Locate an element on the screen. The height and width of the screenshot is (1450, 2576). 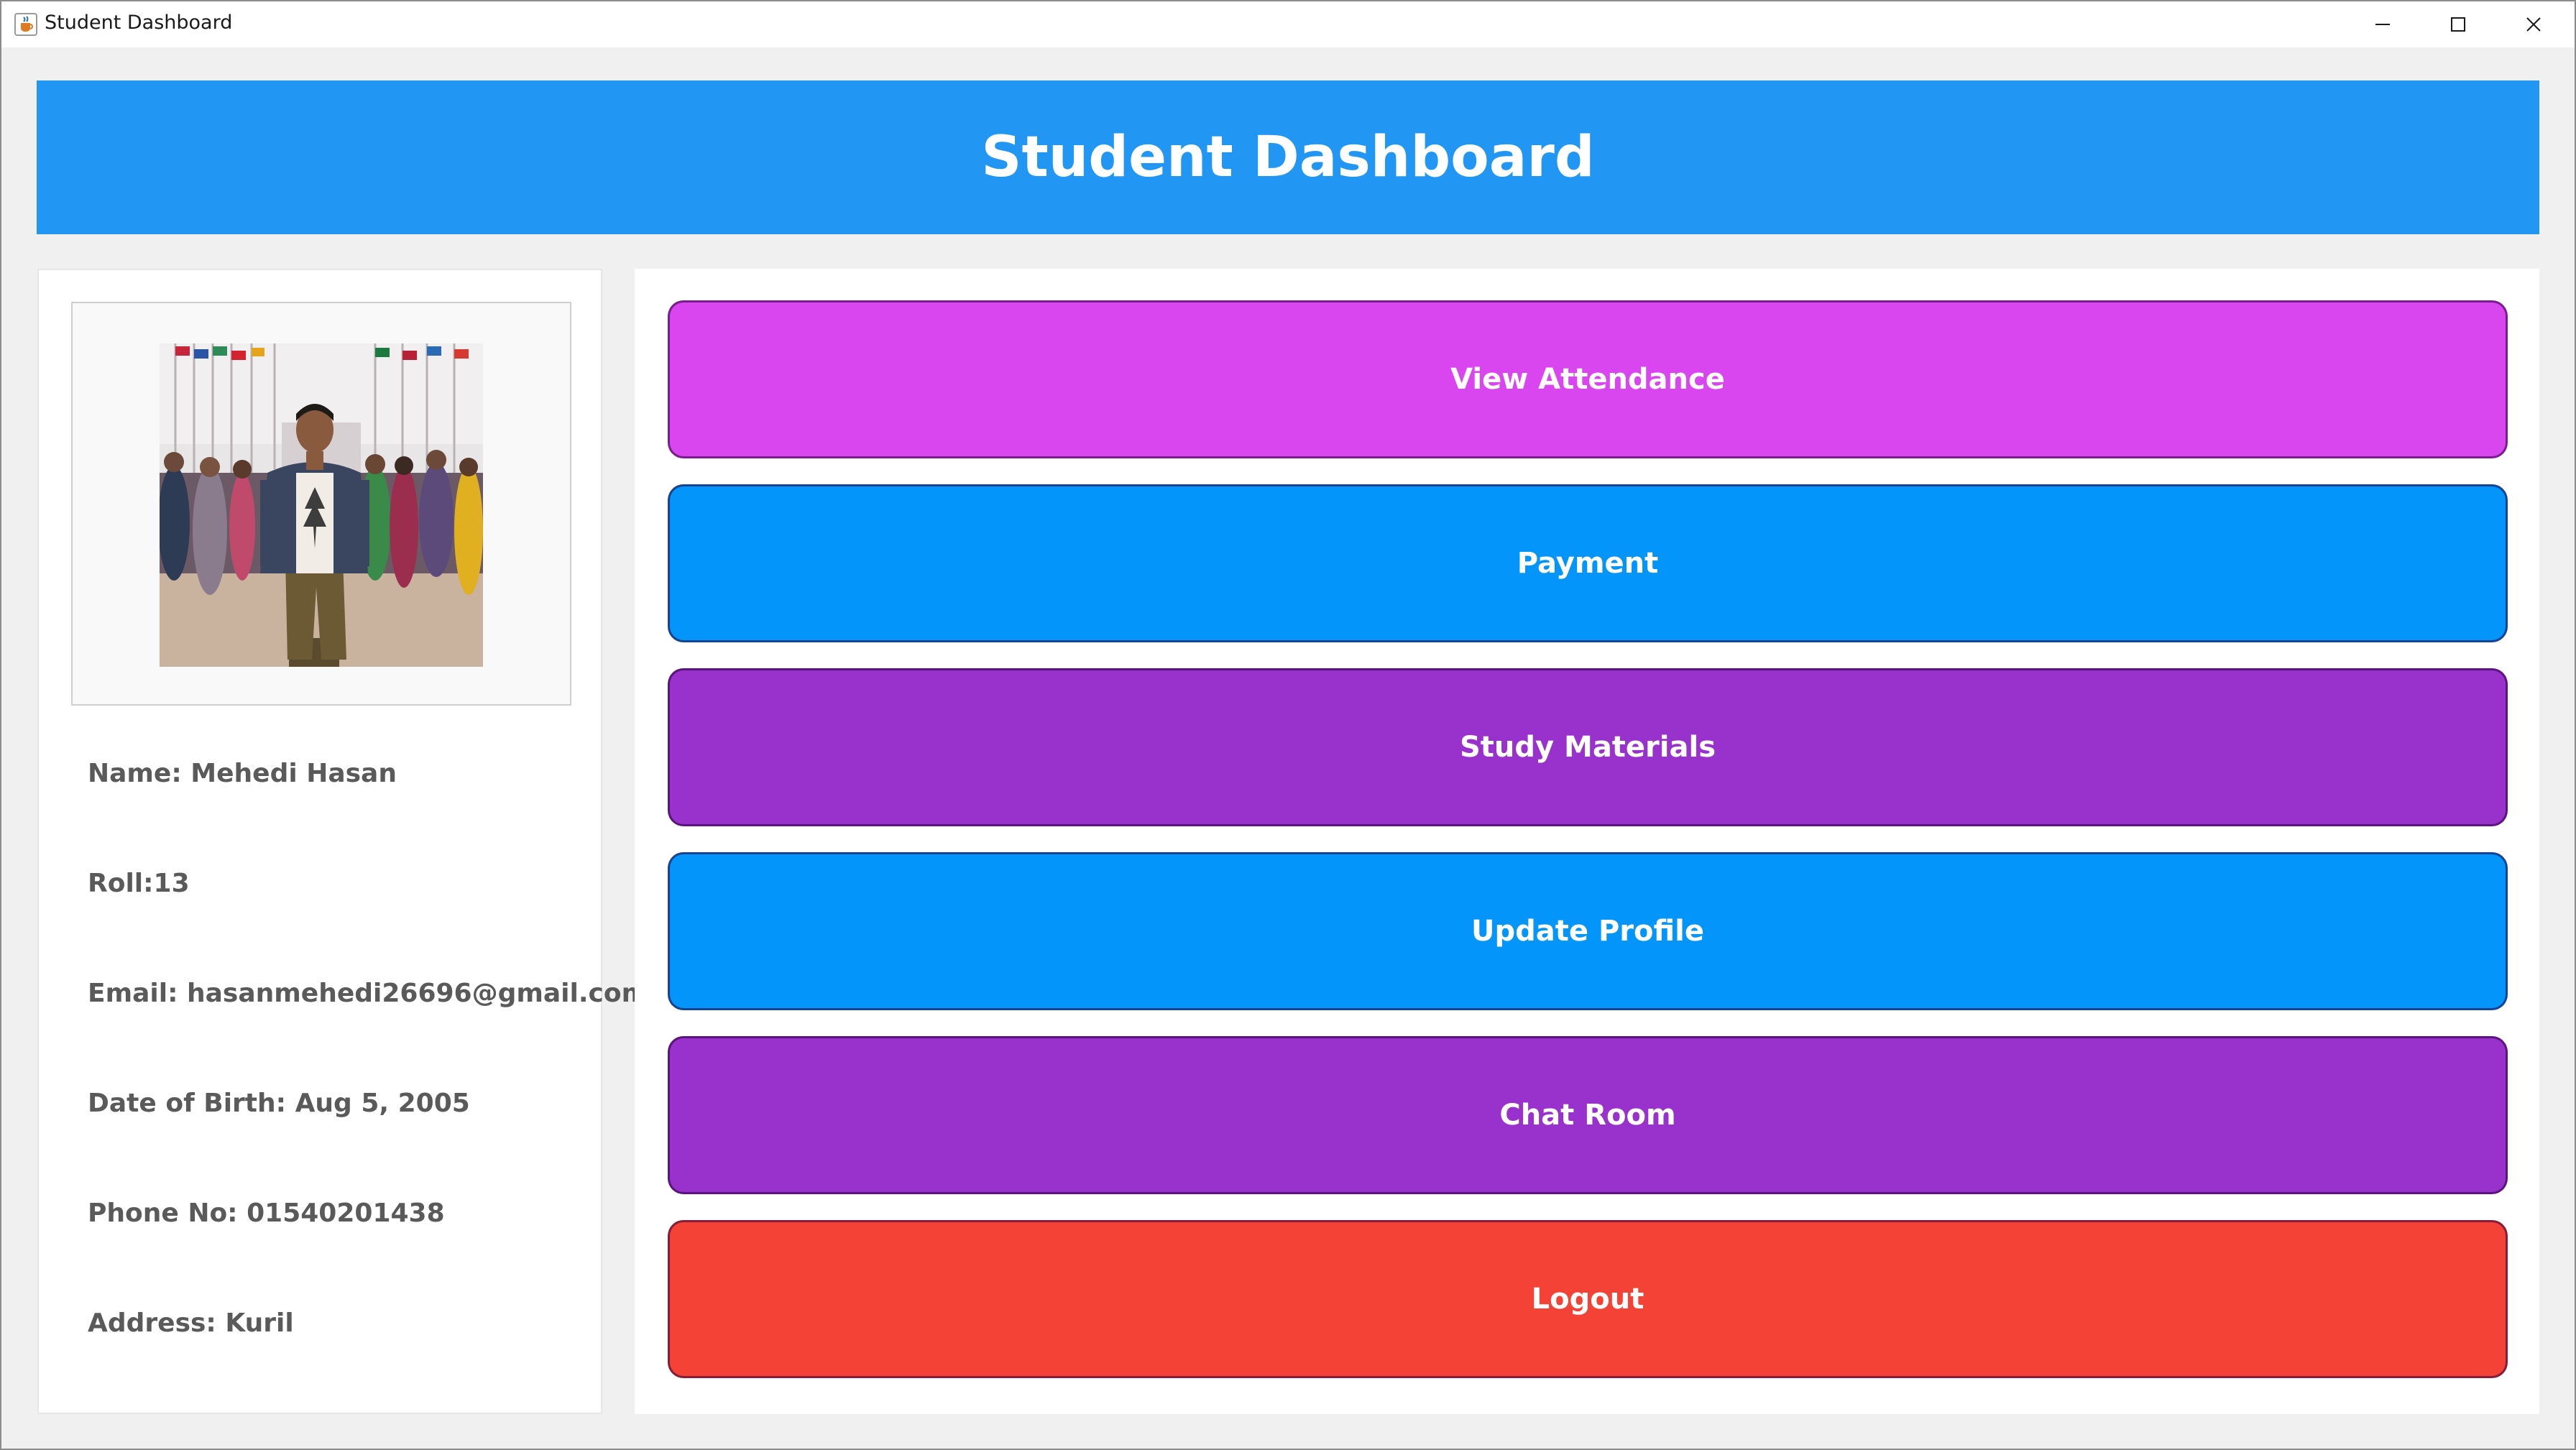
maximize-icon is located at coordinates (2457, 24).